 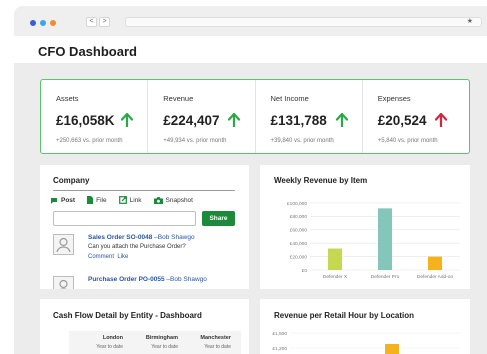 I want to click on kpi-value: £131,788, so click(x=298, y=120).